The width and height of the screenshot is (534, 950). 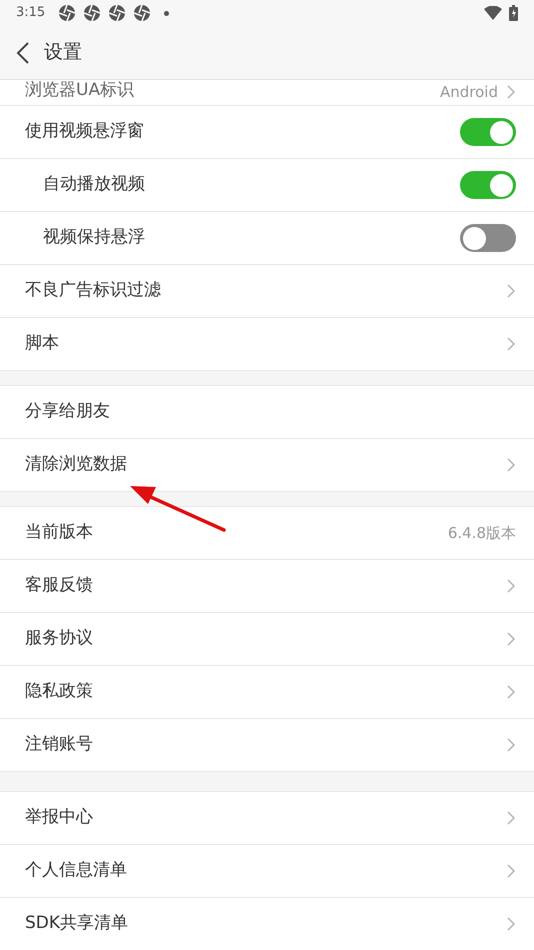 I want to click on setting-value: Android, so click(x=469, y=92).